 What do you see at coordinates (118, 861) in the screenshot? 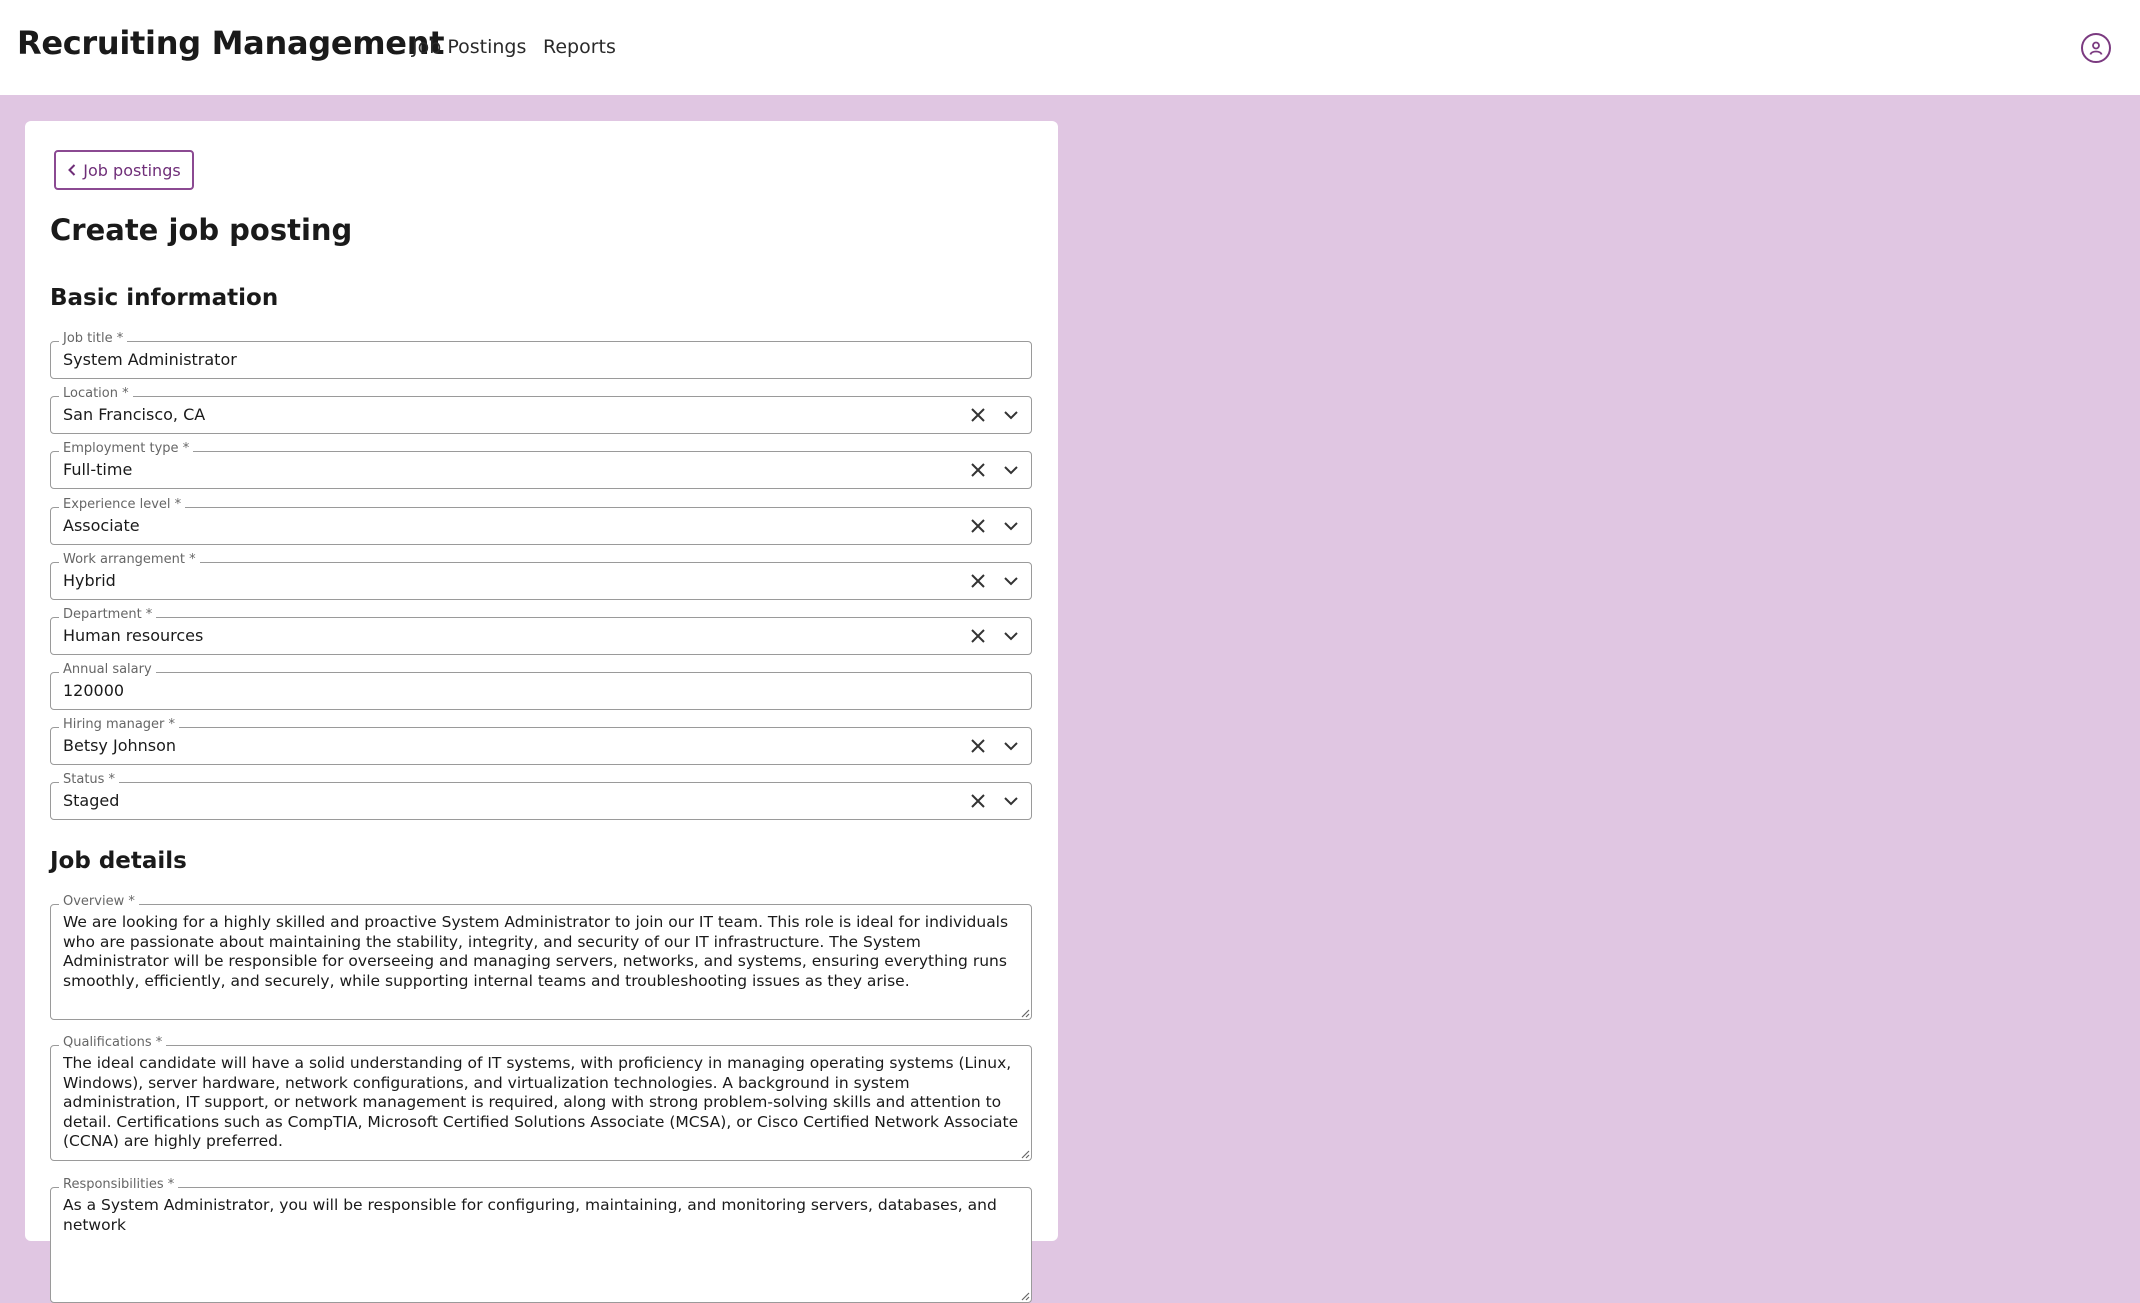
I see `section-job-details: Job details` at bounding box center [118, 861].